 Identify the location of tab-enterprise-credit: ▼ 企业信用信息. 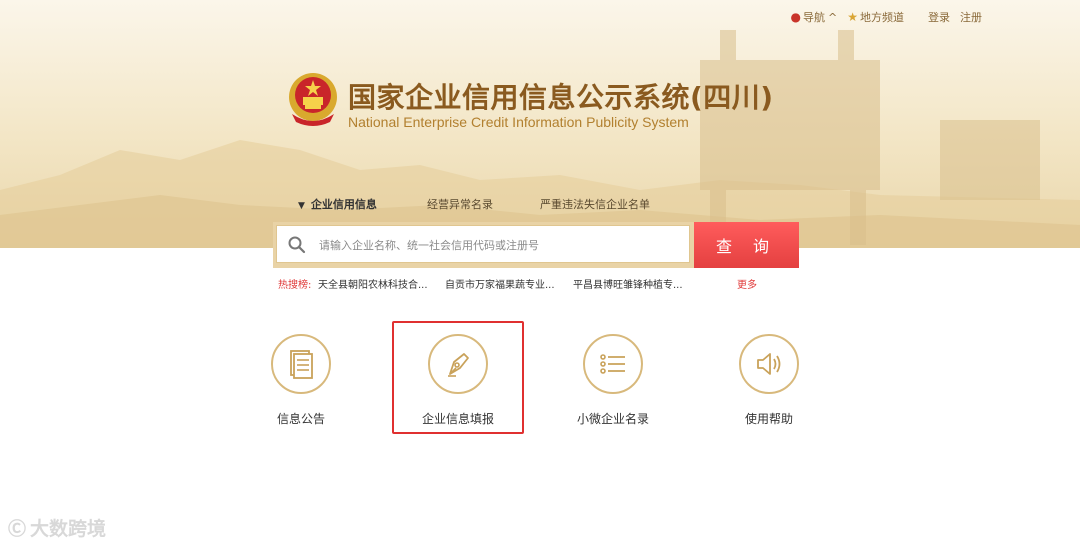
(337, 204).